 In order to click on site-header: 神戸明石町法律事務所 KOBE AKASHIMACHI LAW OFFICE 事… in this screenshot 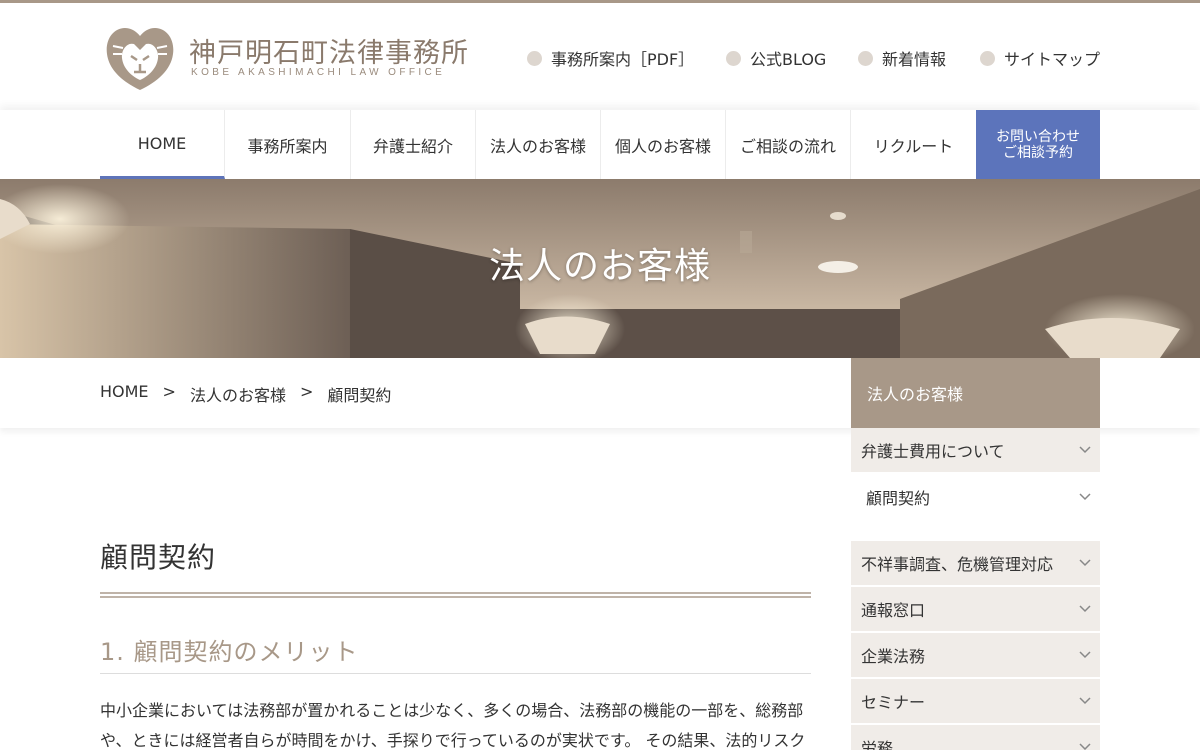, I will do `click(600, 56)`.